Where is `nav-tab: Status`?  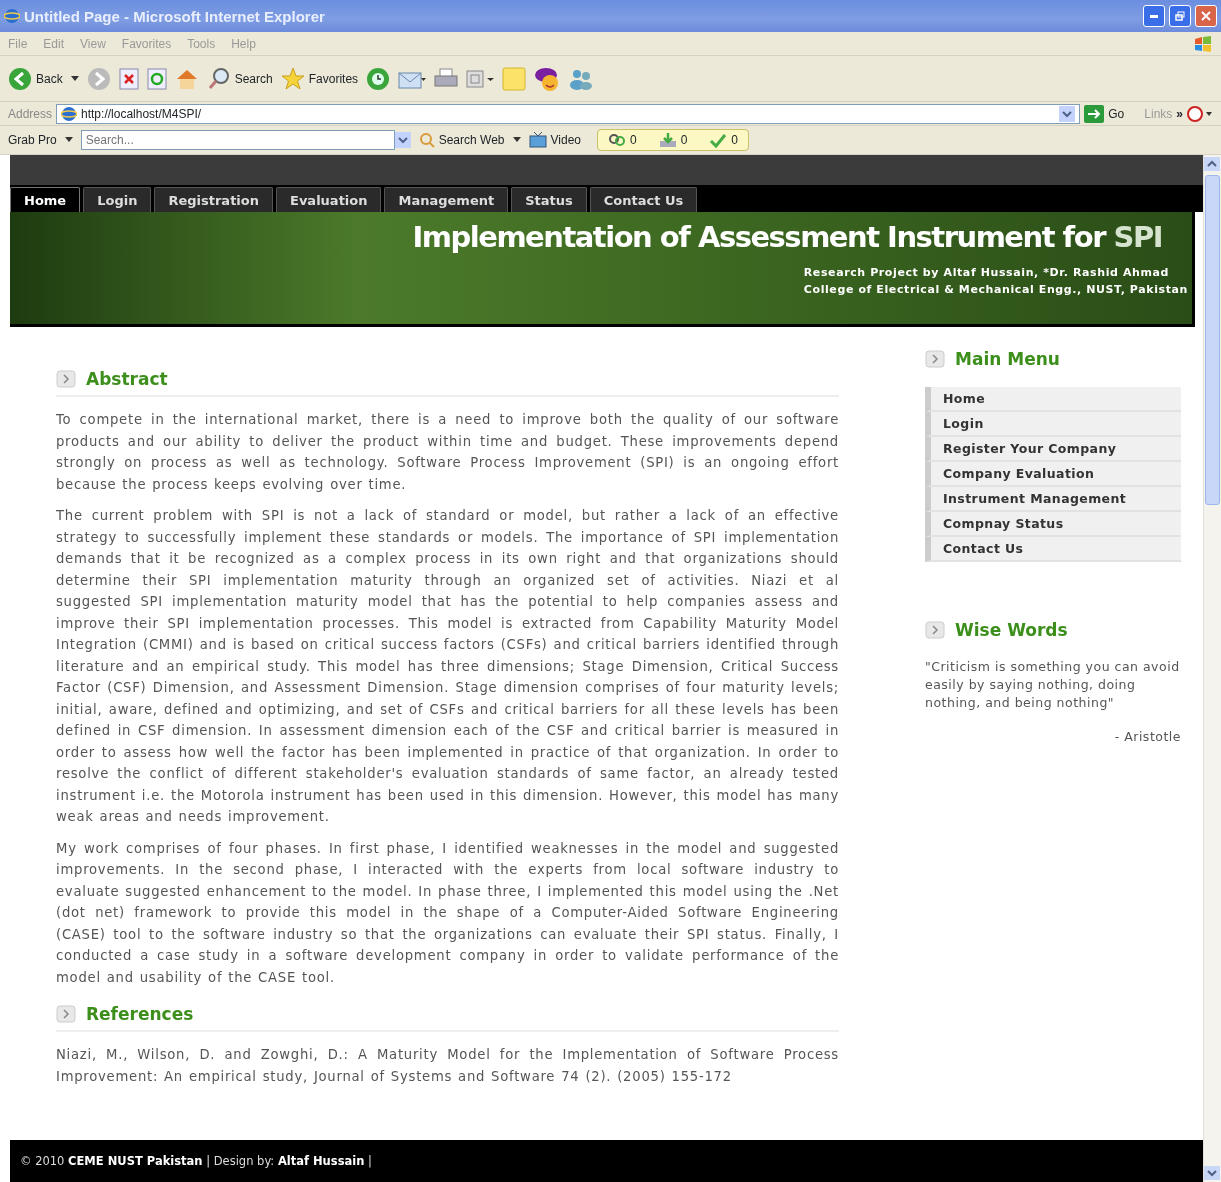 nav-tab: Status is located at coordinates (549, 199).